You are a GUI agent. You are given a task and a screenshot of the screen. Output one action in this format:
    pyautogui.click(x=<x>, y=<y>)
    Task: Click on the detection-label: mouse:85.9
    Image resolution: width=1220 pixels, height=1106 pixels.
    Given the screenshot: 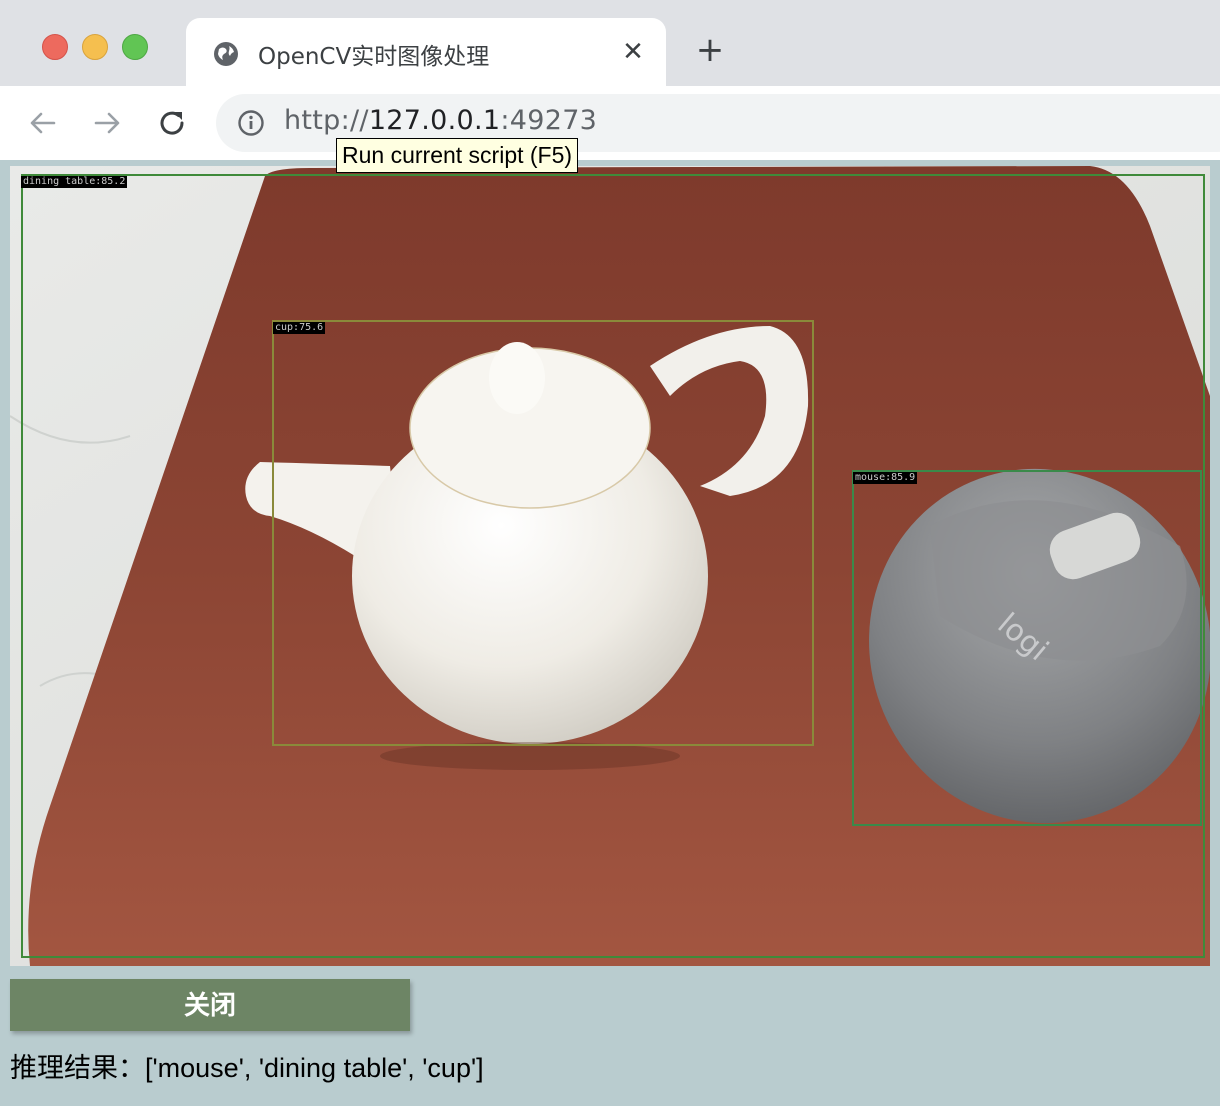 What is the action you would take?
    pyautogui.click(x=885, y=478)
    